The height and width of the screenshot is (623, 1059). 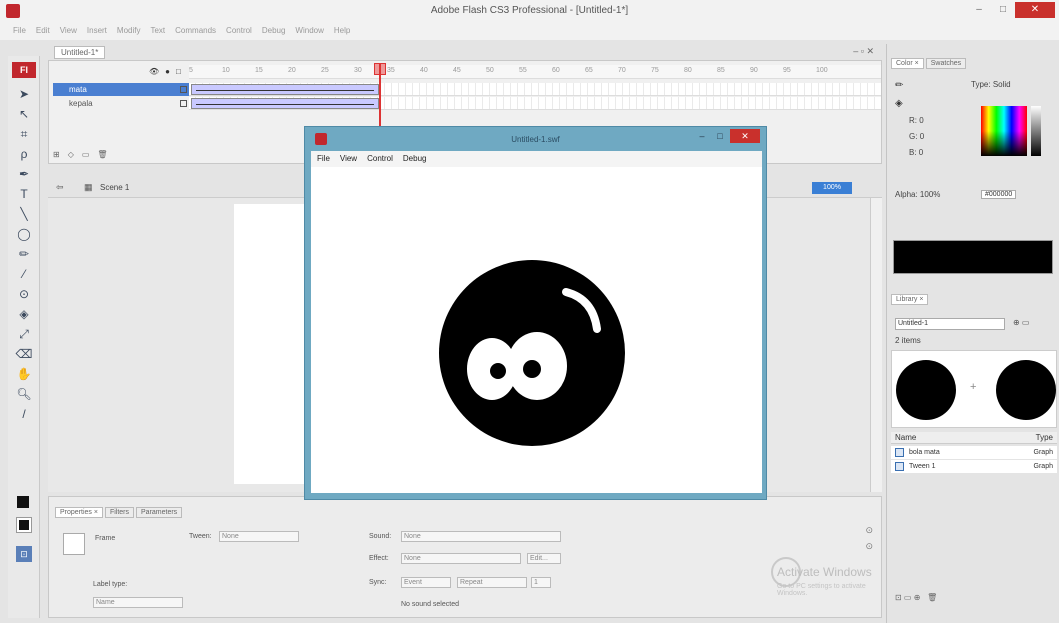 What do you see at coordinates (195, 31) in the screenshot?
I see `menu-commands: Commands` at bounding box center [195, 31].